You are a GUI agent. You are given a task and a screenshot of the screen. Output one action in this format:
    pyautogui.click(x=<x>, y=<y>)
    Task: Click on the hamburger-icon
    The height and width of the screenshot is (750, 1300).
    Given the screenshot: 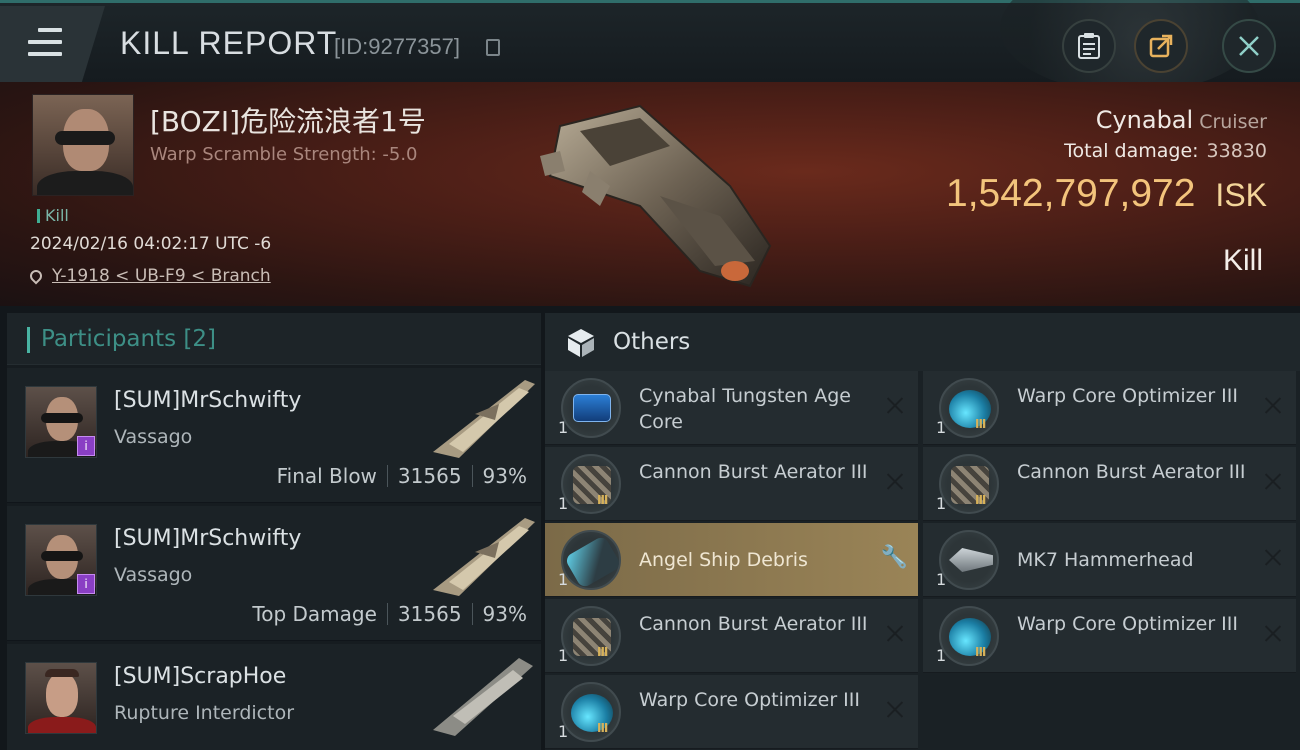 What is the action you would take?
    pyautogui.click(x=45, y=42)
    